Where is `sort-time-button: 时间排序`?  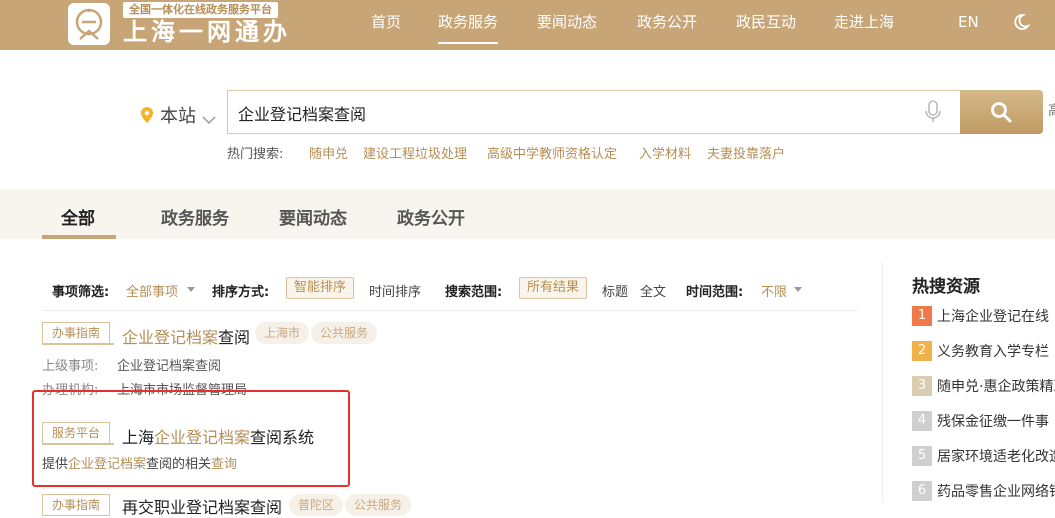 sort-time-button: 时间排序 is located at coordinates (395, 290).